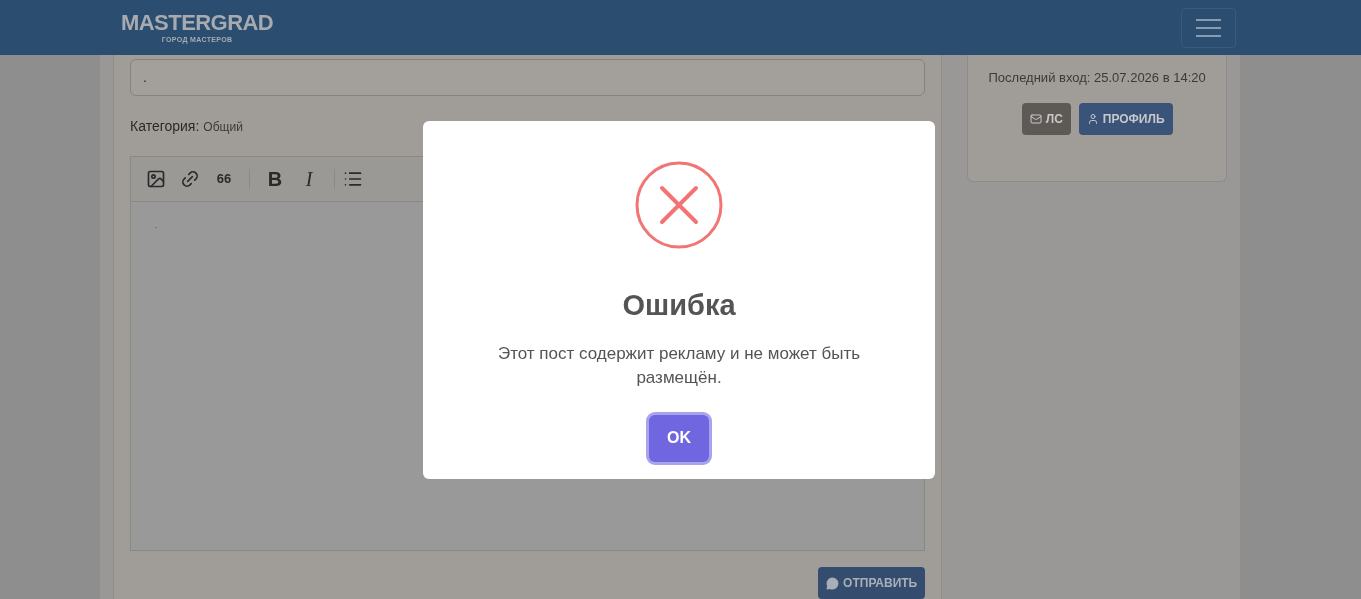  What do you see at coordinates (309, 178) in the screenshot?
I see `italic-button: I` at bounding box center [309, 178].